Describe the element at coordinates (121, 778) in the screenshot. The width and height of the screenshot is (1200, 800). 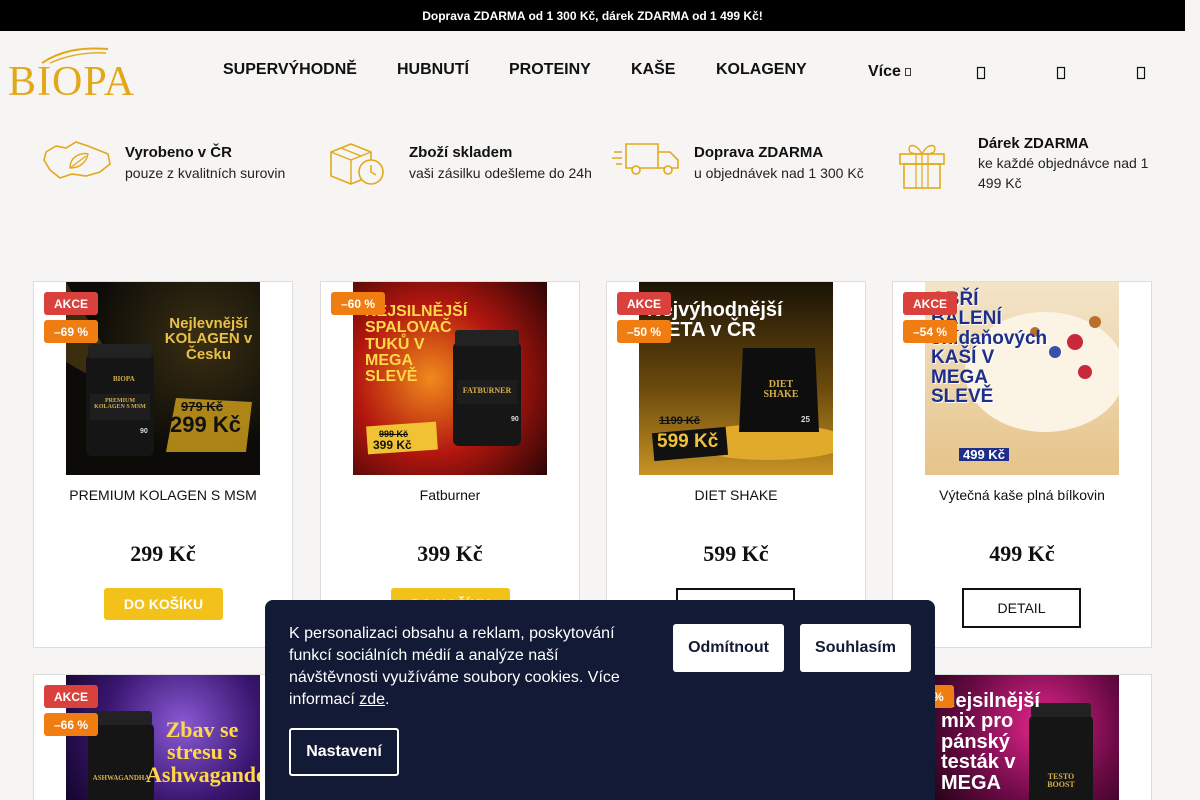
I see `image-product-label: ASHWAGANDHA` at that location.